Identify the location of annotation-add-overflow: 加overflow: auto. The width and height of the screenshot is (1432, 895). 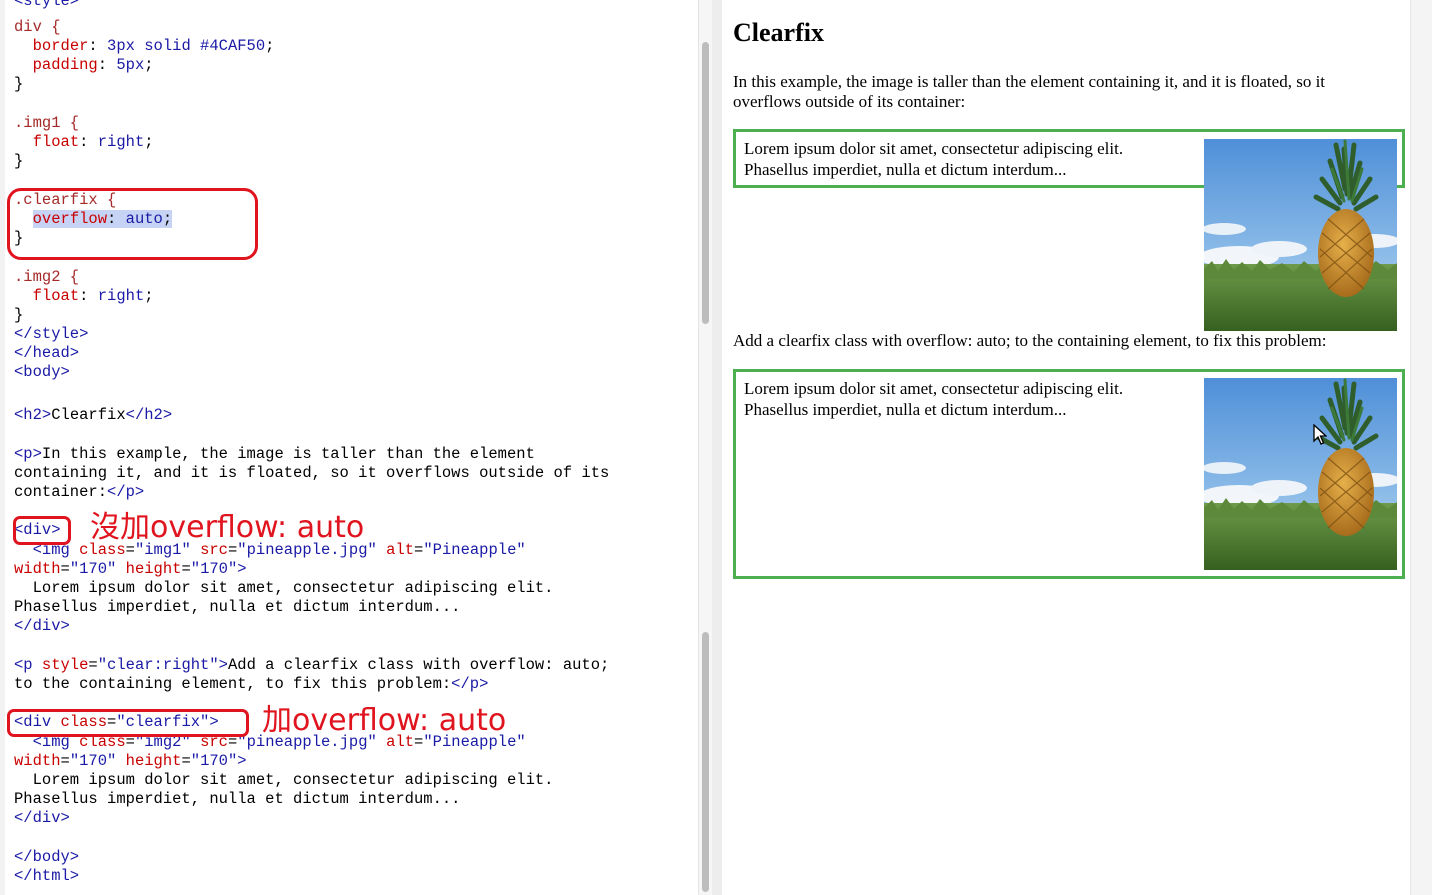
(384, 720).